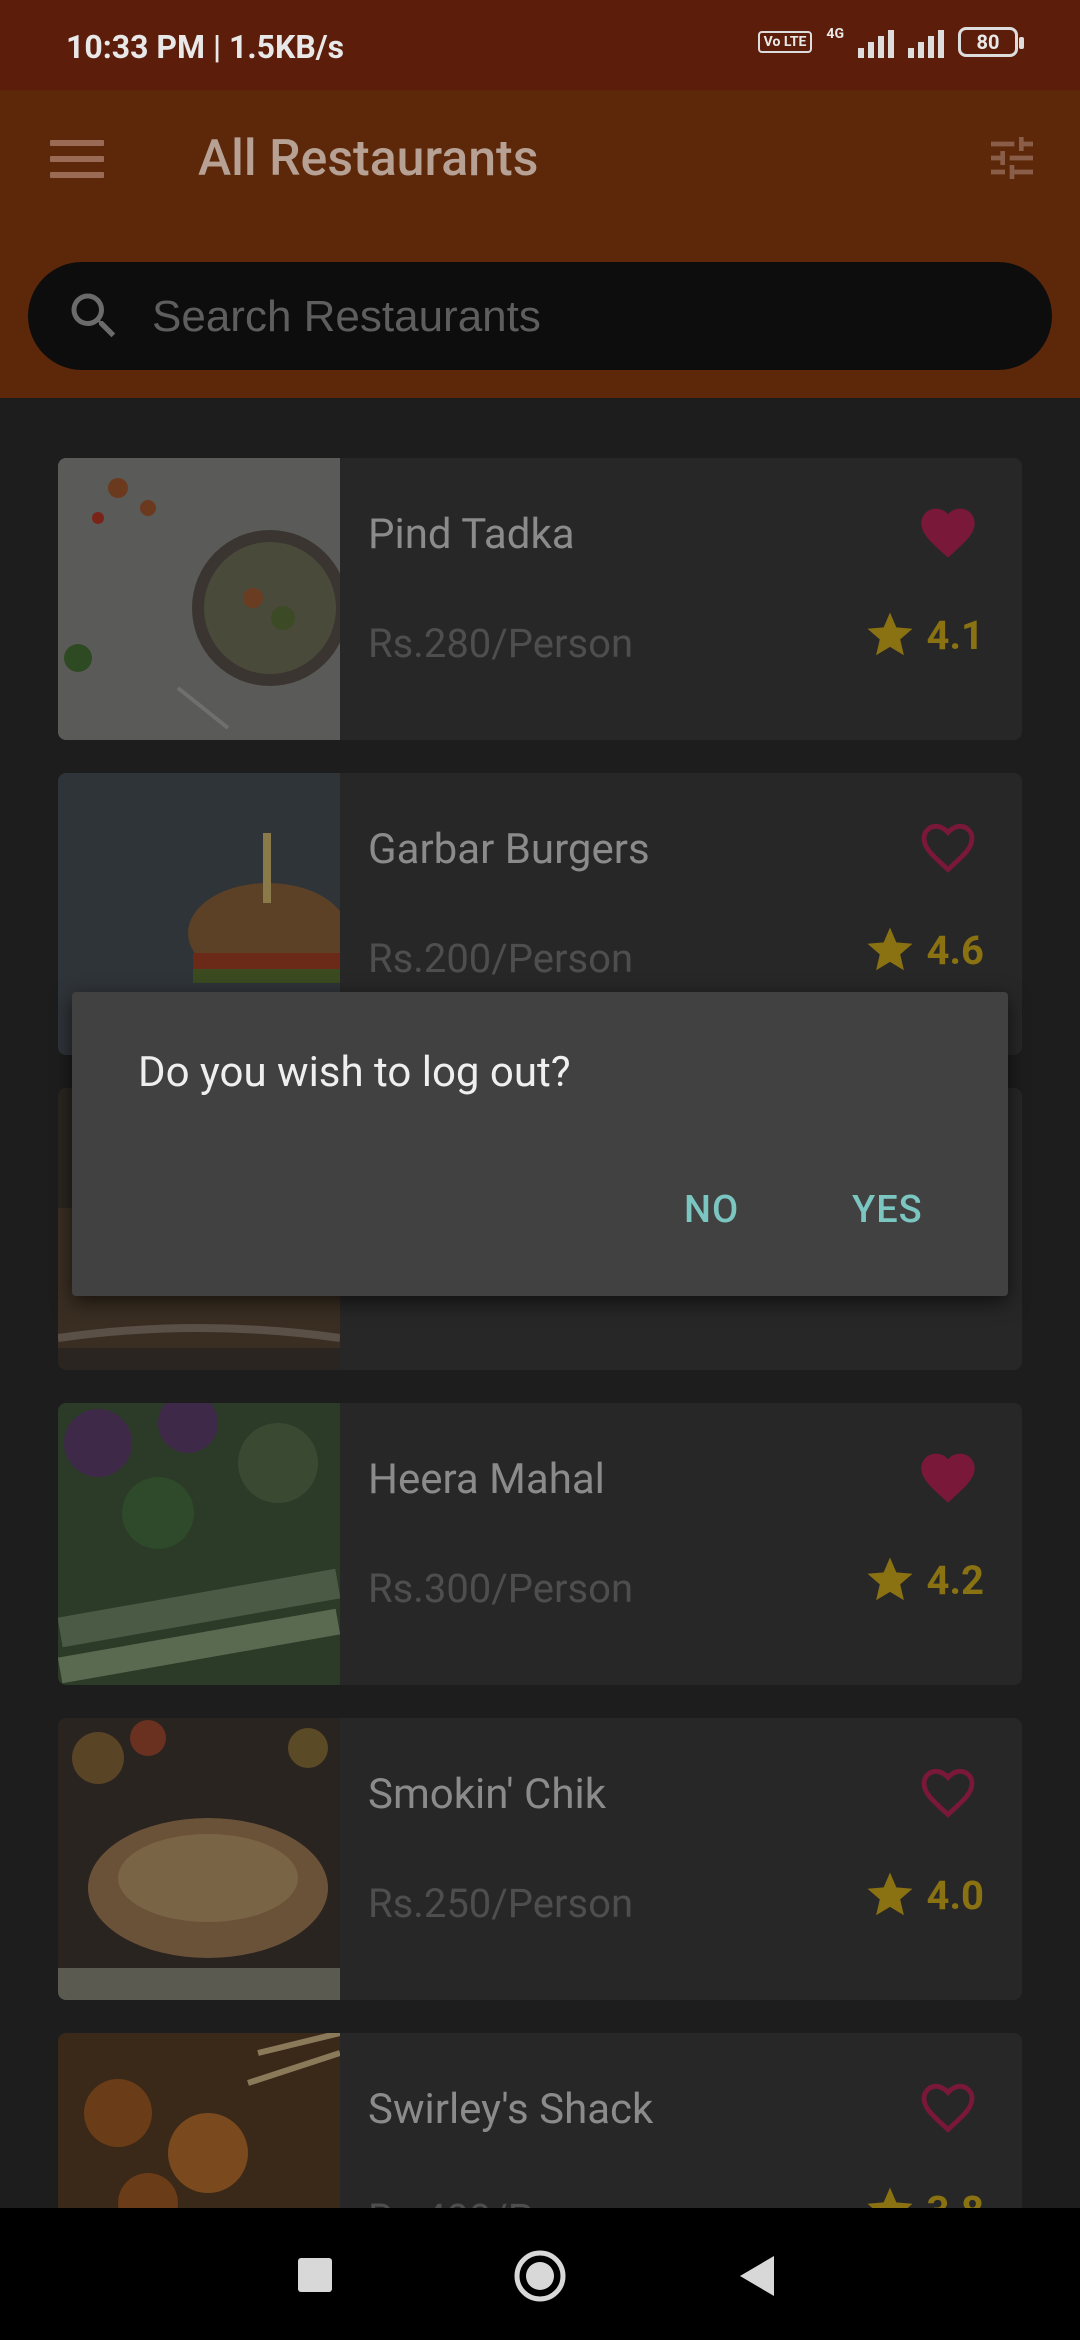  I want to click on dialog-message: Do you wish to log out?, so click(354, 1072).